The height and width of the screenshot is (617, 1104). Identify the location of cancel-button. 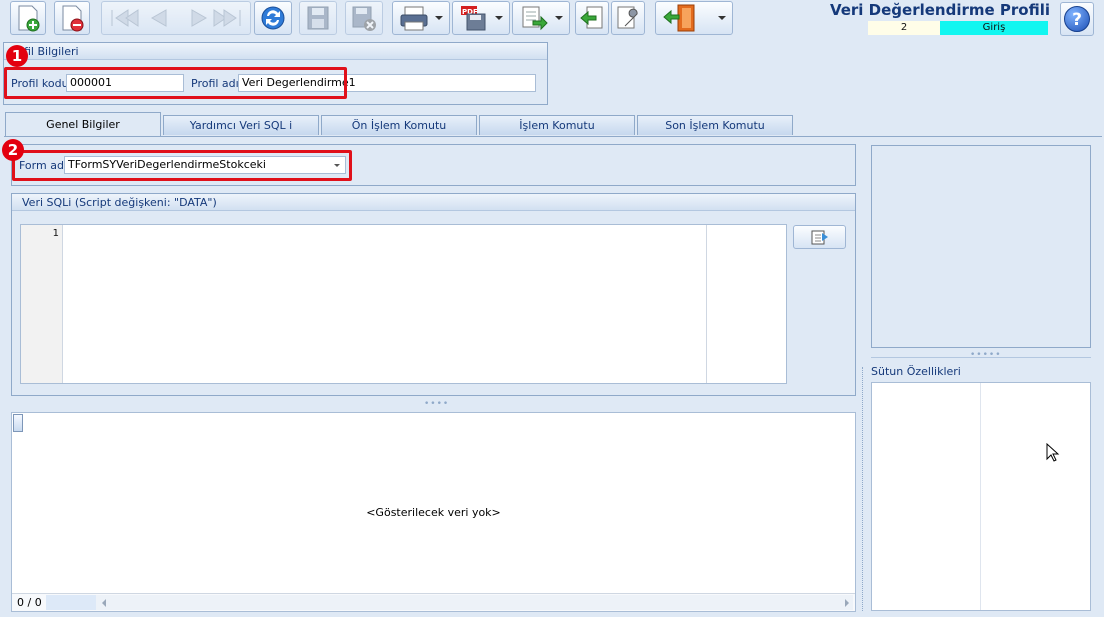
(364, 18).